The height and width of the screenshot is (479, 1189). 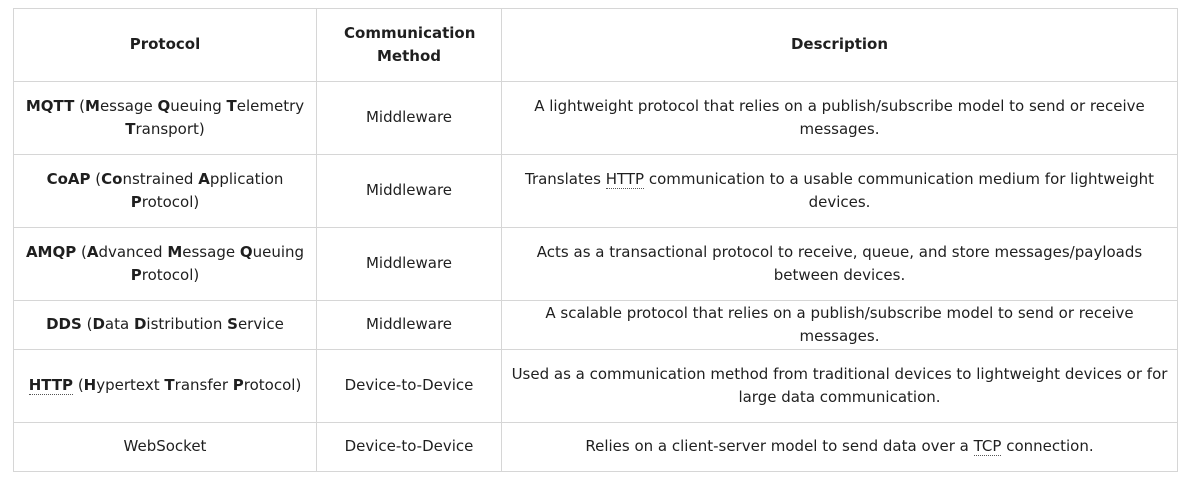 I want to click on protocol-abbreviation: HTTP, so click(x=51, y=386).